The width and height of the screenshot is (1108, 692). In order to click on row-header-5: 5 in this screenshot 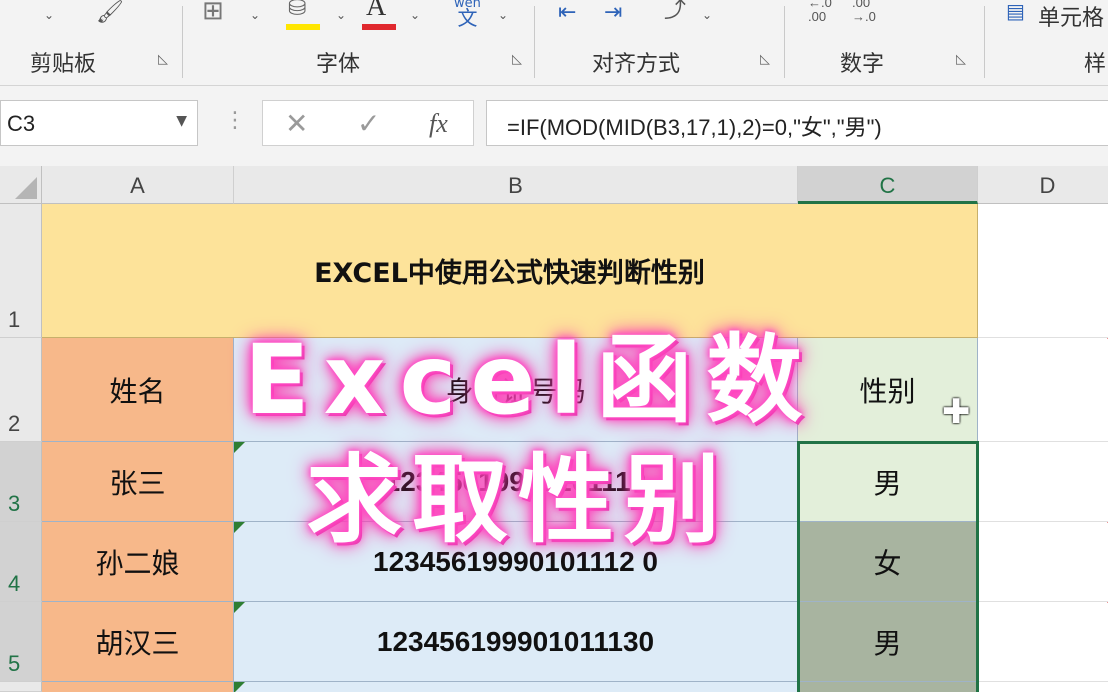, I will do `click(21, 642)`.